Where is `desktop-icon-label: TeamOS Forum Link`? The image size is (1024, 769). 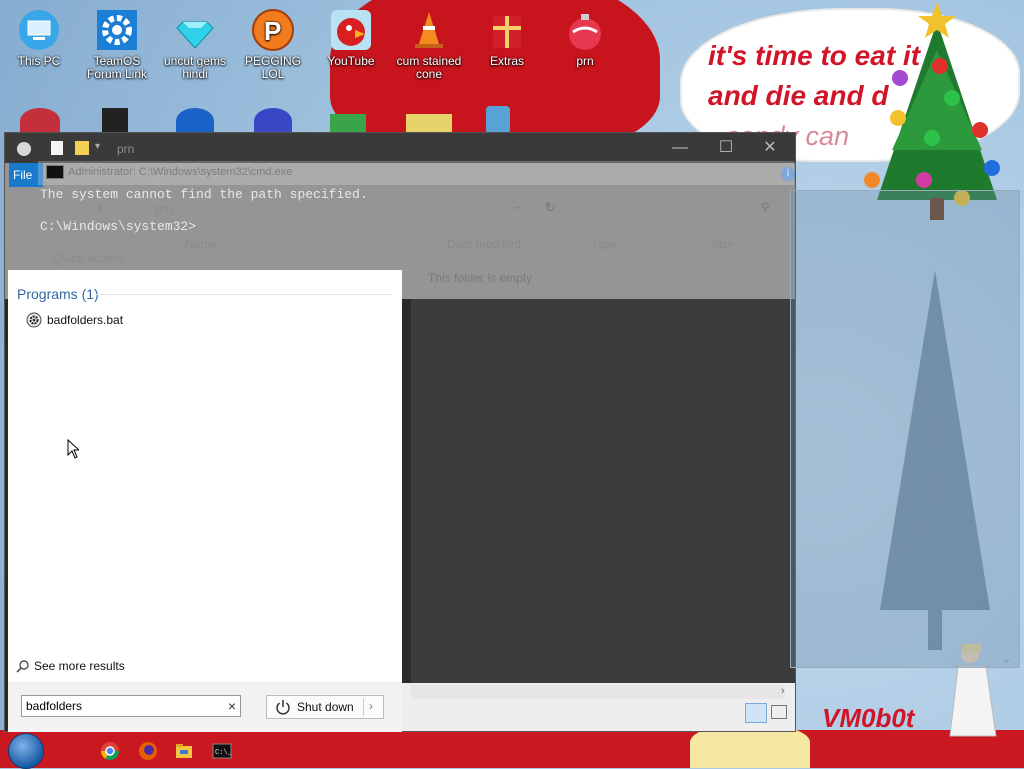
desktop-icon-label: TeamOS Forum Link is located at coordinates (117, 67).